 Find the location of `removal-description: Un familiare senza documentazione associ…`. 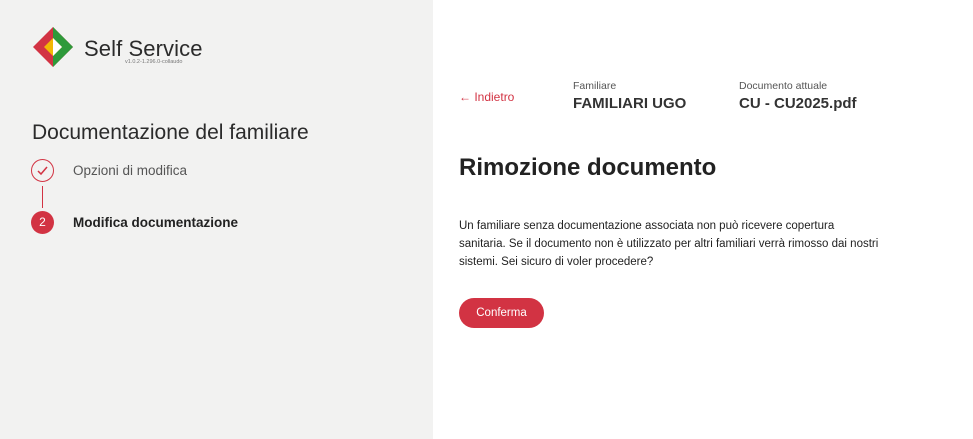

removal-description: Un familiare senza documentazione associ… is located at coordinates (669, 244).